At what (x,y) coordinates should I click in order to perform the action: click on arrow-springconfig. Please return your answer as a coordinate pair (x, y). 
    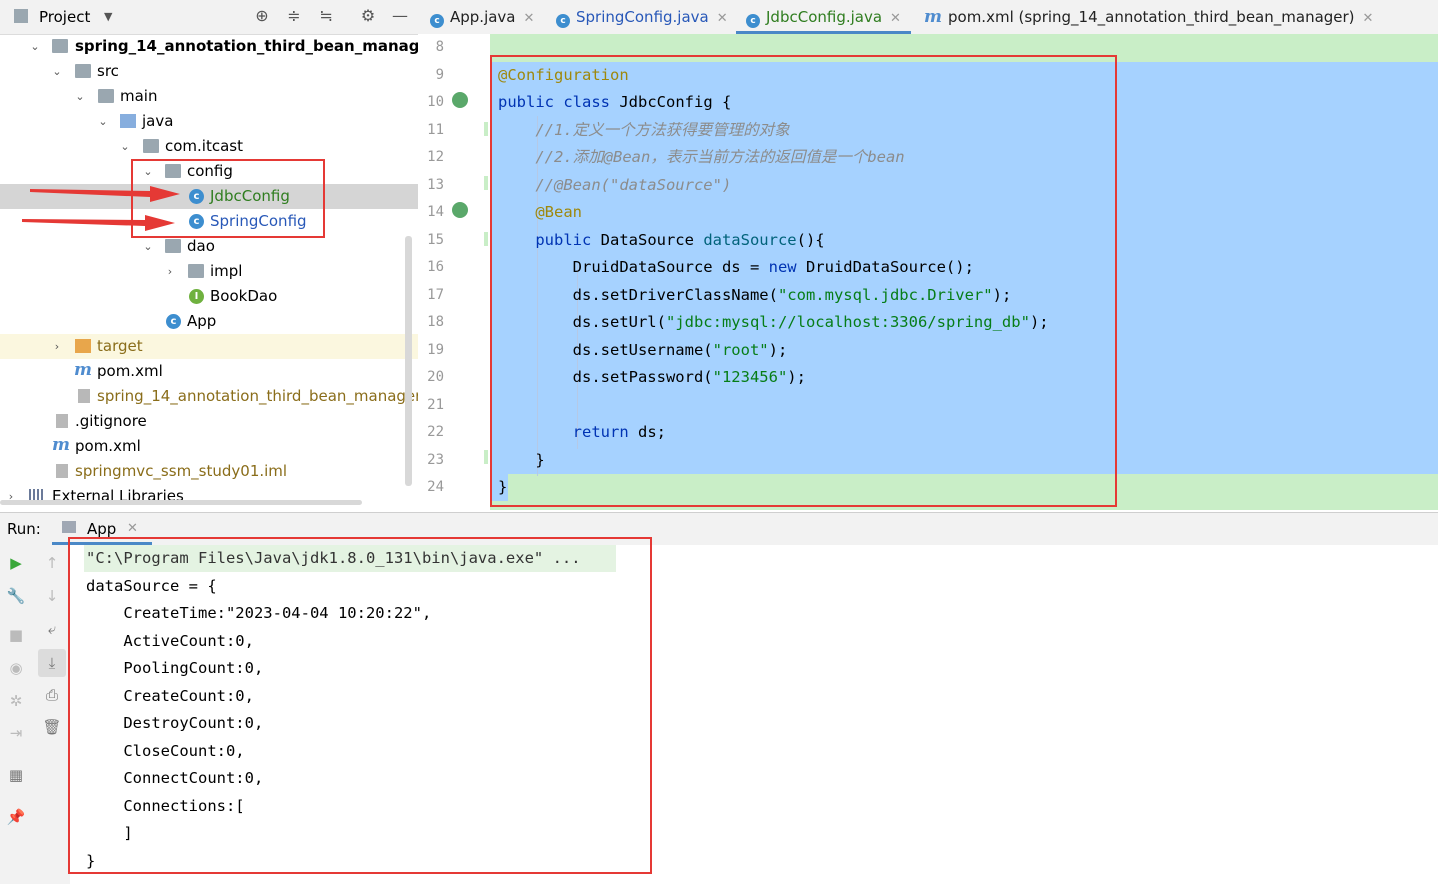
    Looking at the image, I should click on (98, 223).